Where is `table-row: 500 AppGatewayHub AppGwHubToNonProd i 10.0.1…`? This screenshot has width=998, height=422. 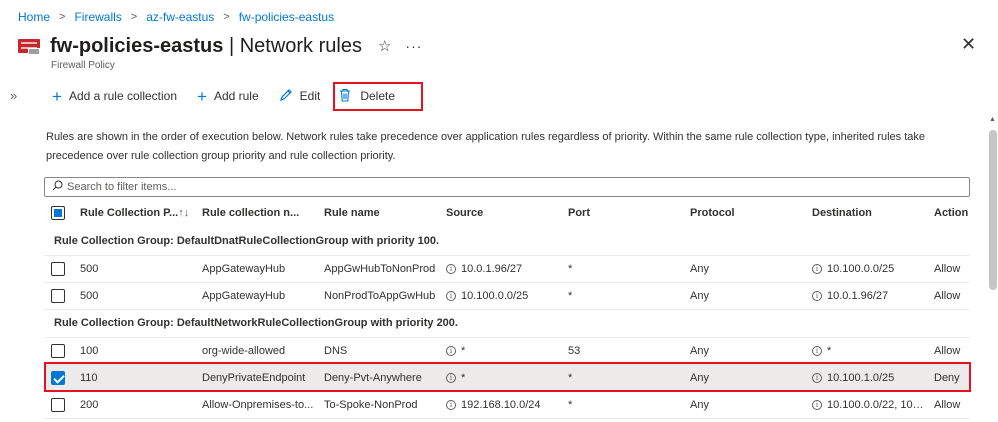 table-row: 500 AppGatewayHub AppGwHubToNonProd i 10.0.1… is located at coordinates (507, 269).